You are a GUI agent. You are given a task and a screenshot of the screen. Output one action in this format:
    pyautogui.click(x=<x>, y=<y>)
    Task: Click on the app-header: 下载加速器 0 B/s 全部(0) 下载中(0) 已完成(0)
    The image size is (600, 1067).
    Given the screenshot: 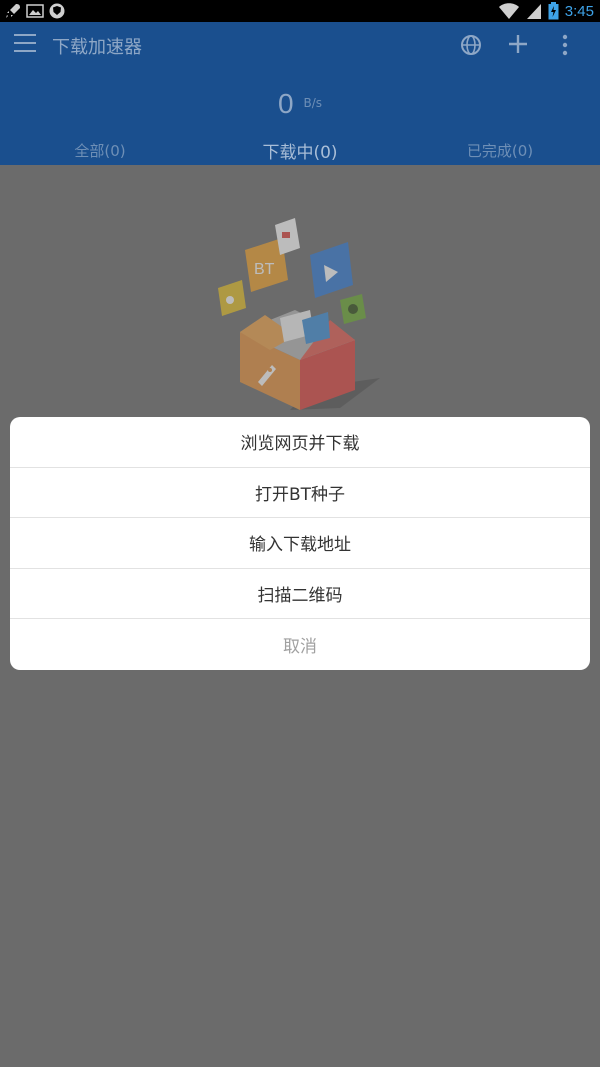 What is the action you would take?
    pyautogui.click(x=300, y=93)
    